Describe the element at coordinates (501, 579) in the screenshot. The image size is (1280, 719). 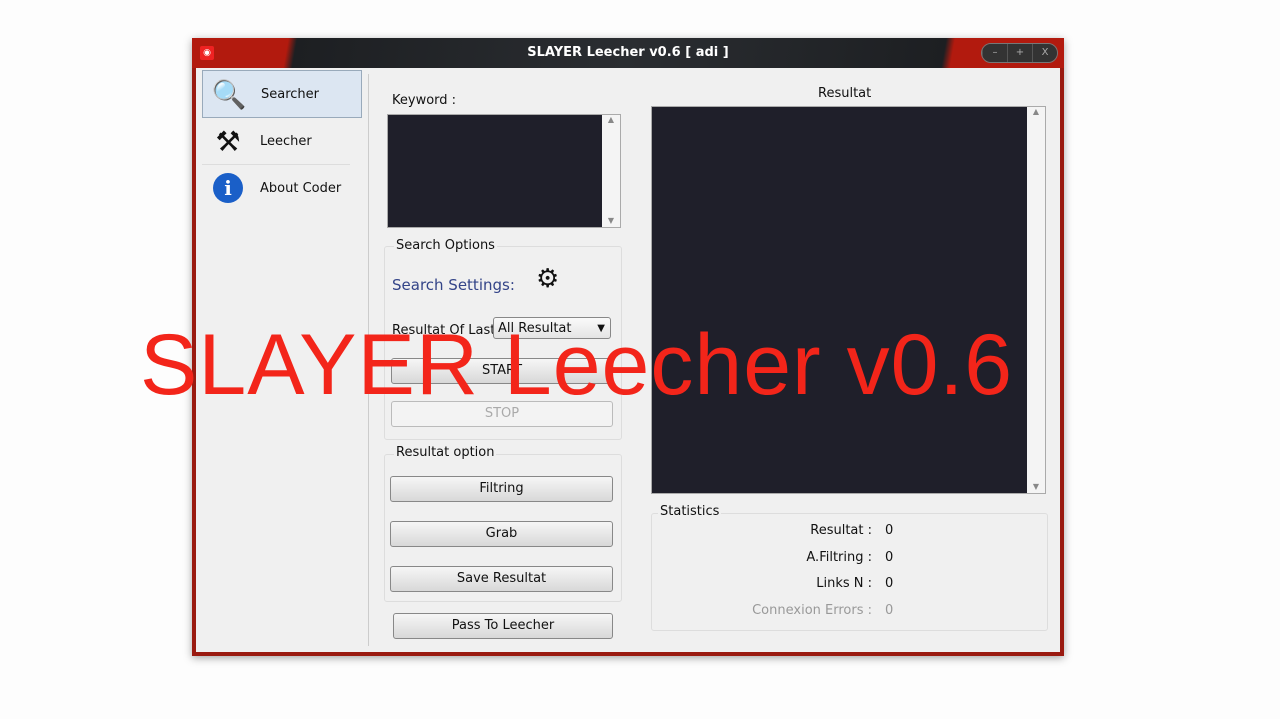
I see `save-resultat-button: Save Resultat` at that location.